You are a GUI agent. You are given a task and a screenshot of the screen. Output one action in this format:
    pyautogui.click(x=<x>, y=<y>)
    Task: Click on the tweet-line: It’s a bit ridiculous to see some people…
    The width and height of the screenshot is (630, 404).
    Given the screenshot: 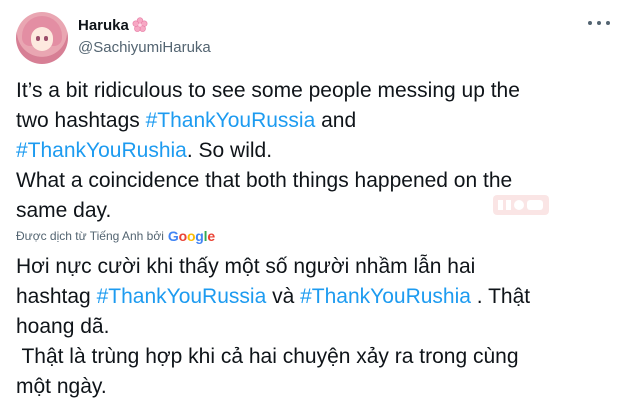 What is the action you would take?
    pyautogui.click(x=316, y=91)
    